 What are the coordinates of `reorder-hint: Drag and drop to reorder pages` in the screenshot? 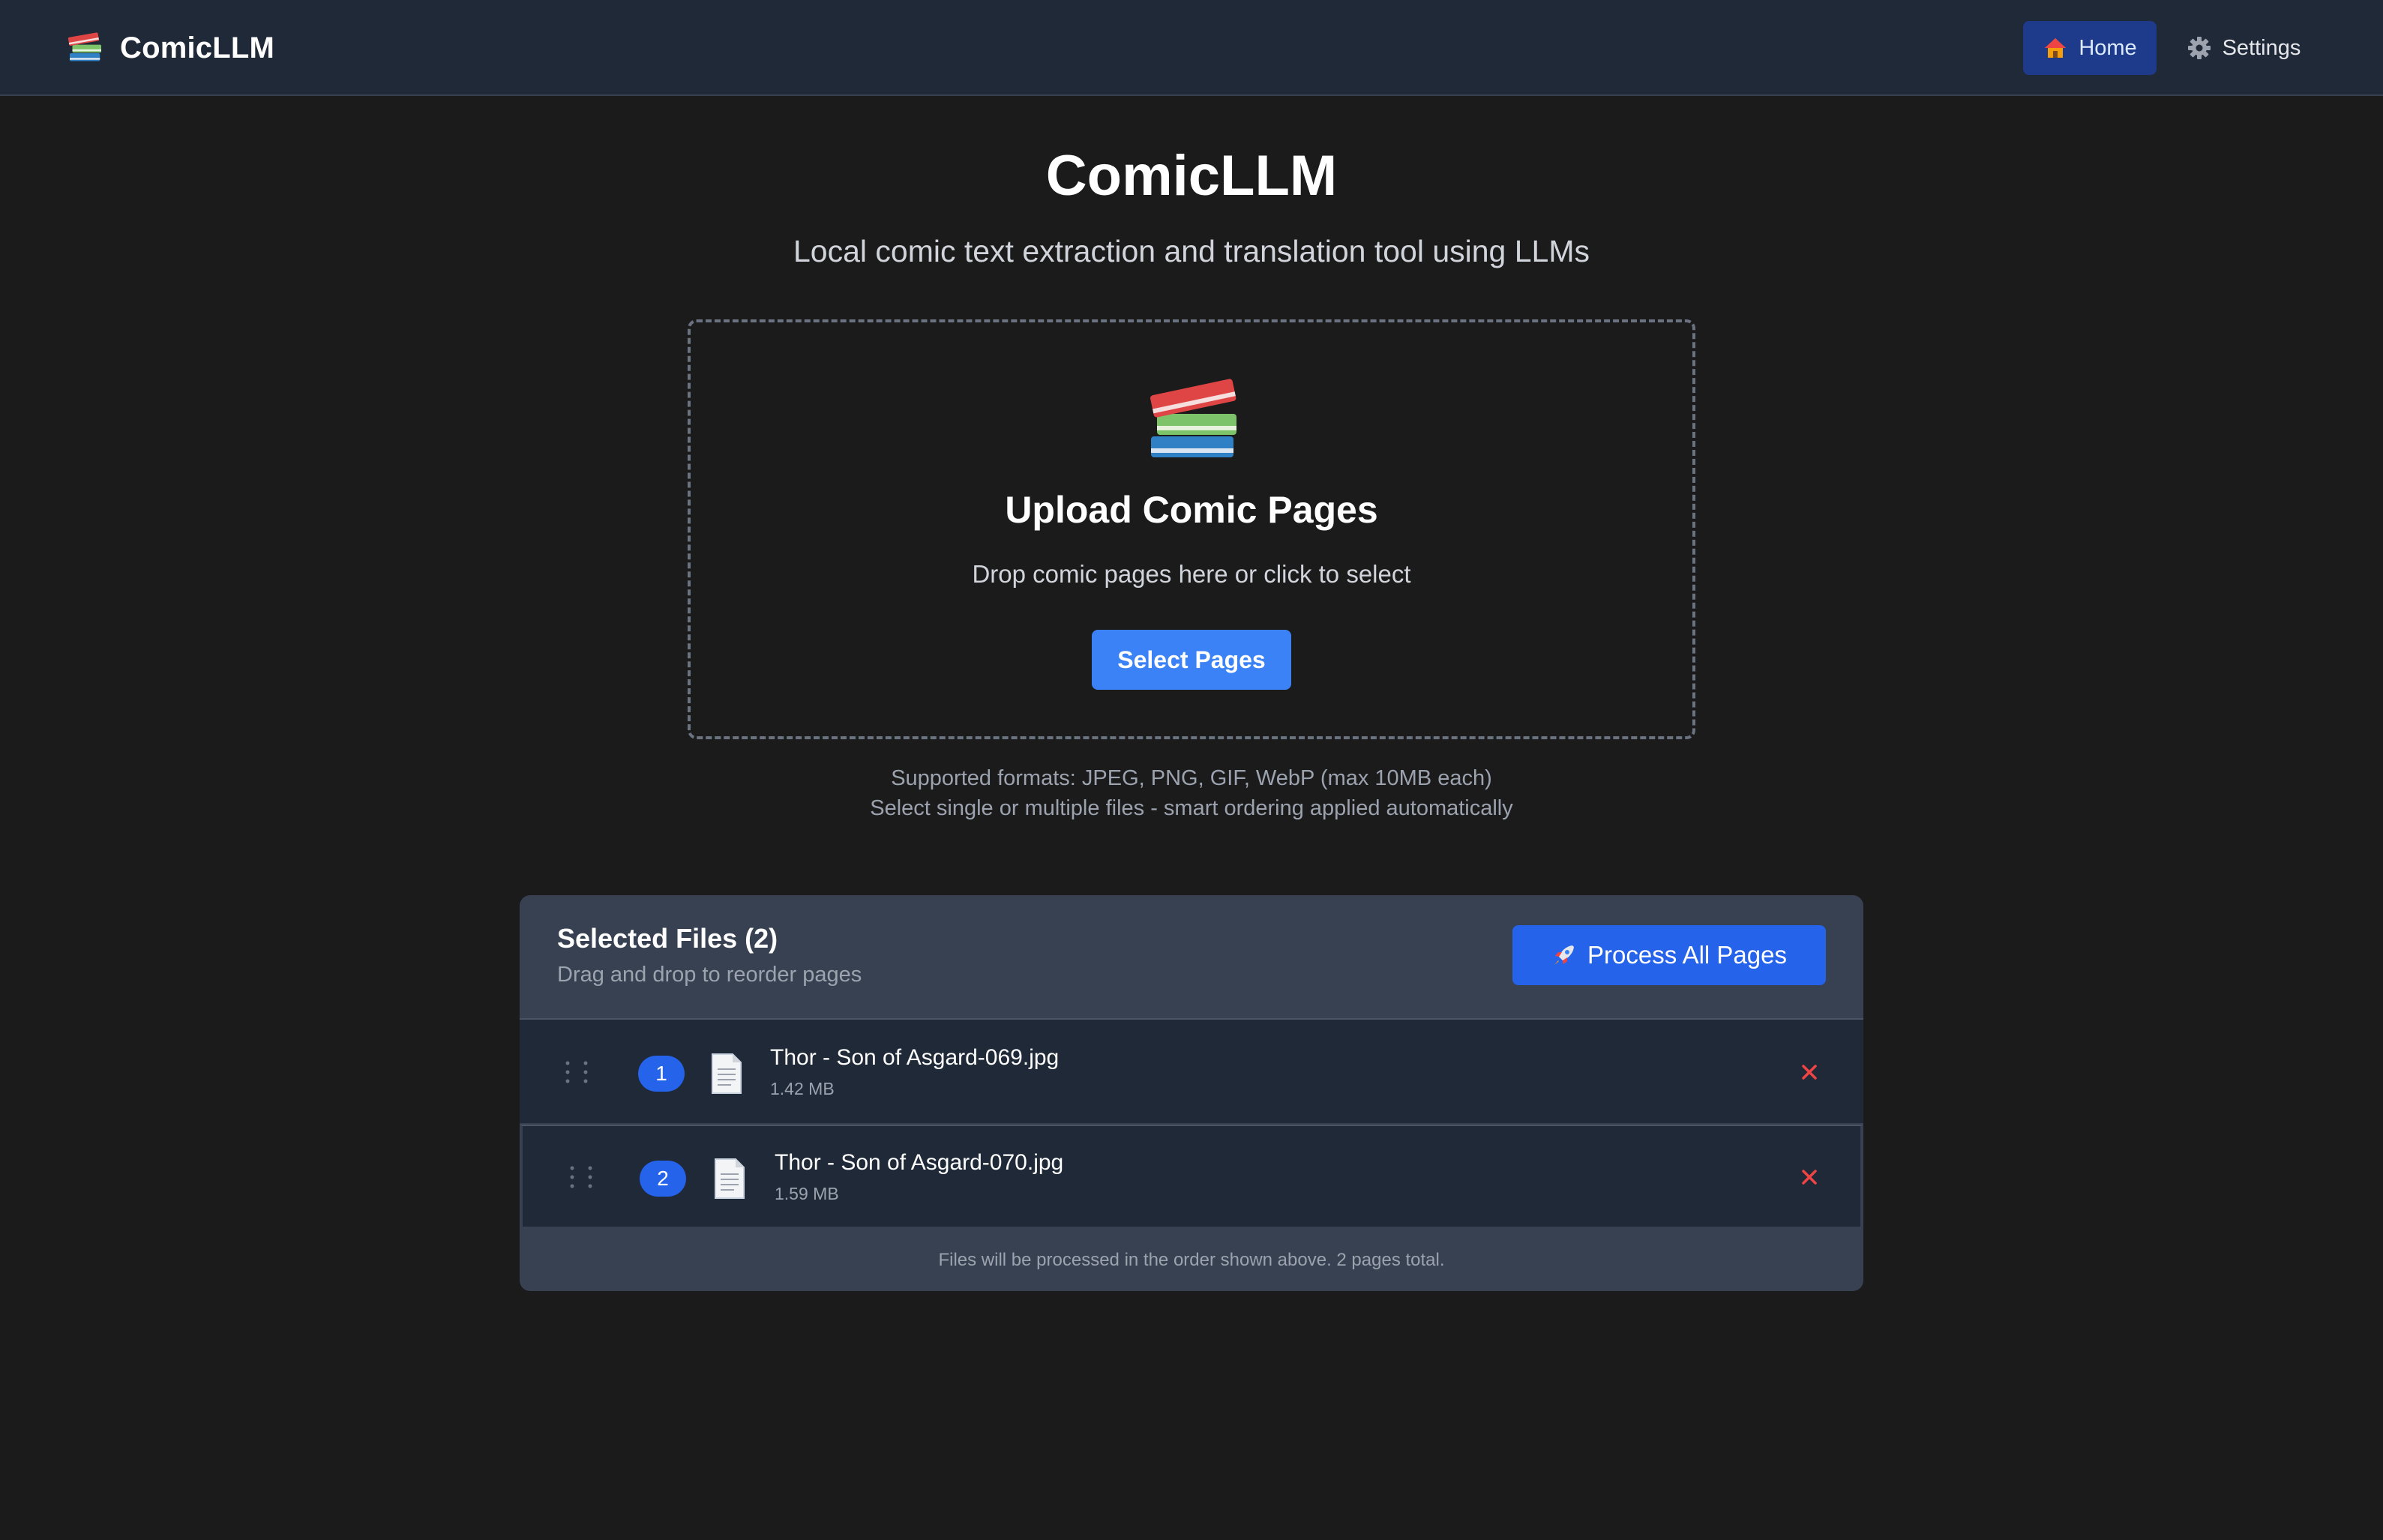 It's located at (709, 975).